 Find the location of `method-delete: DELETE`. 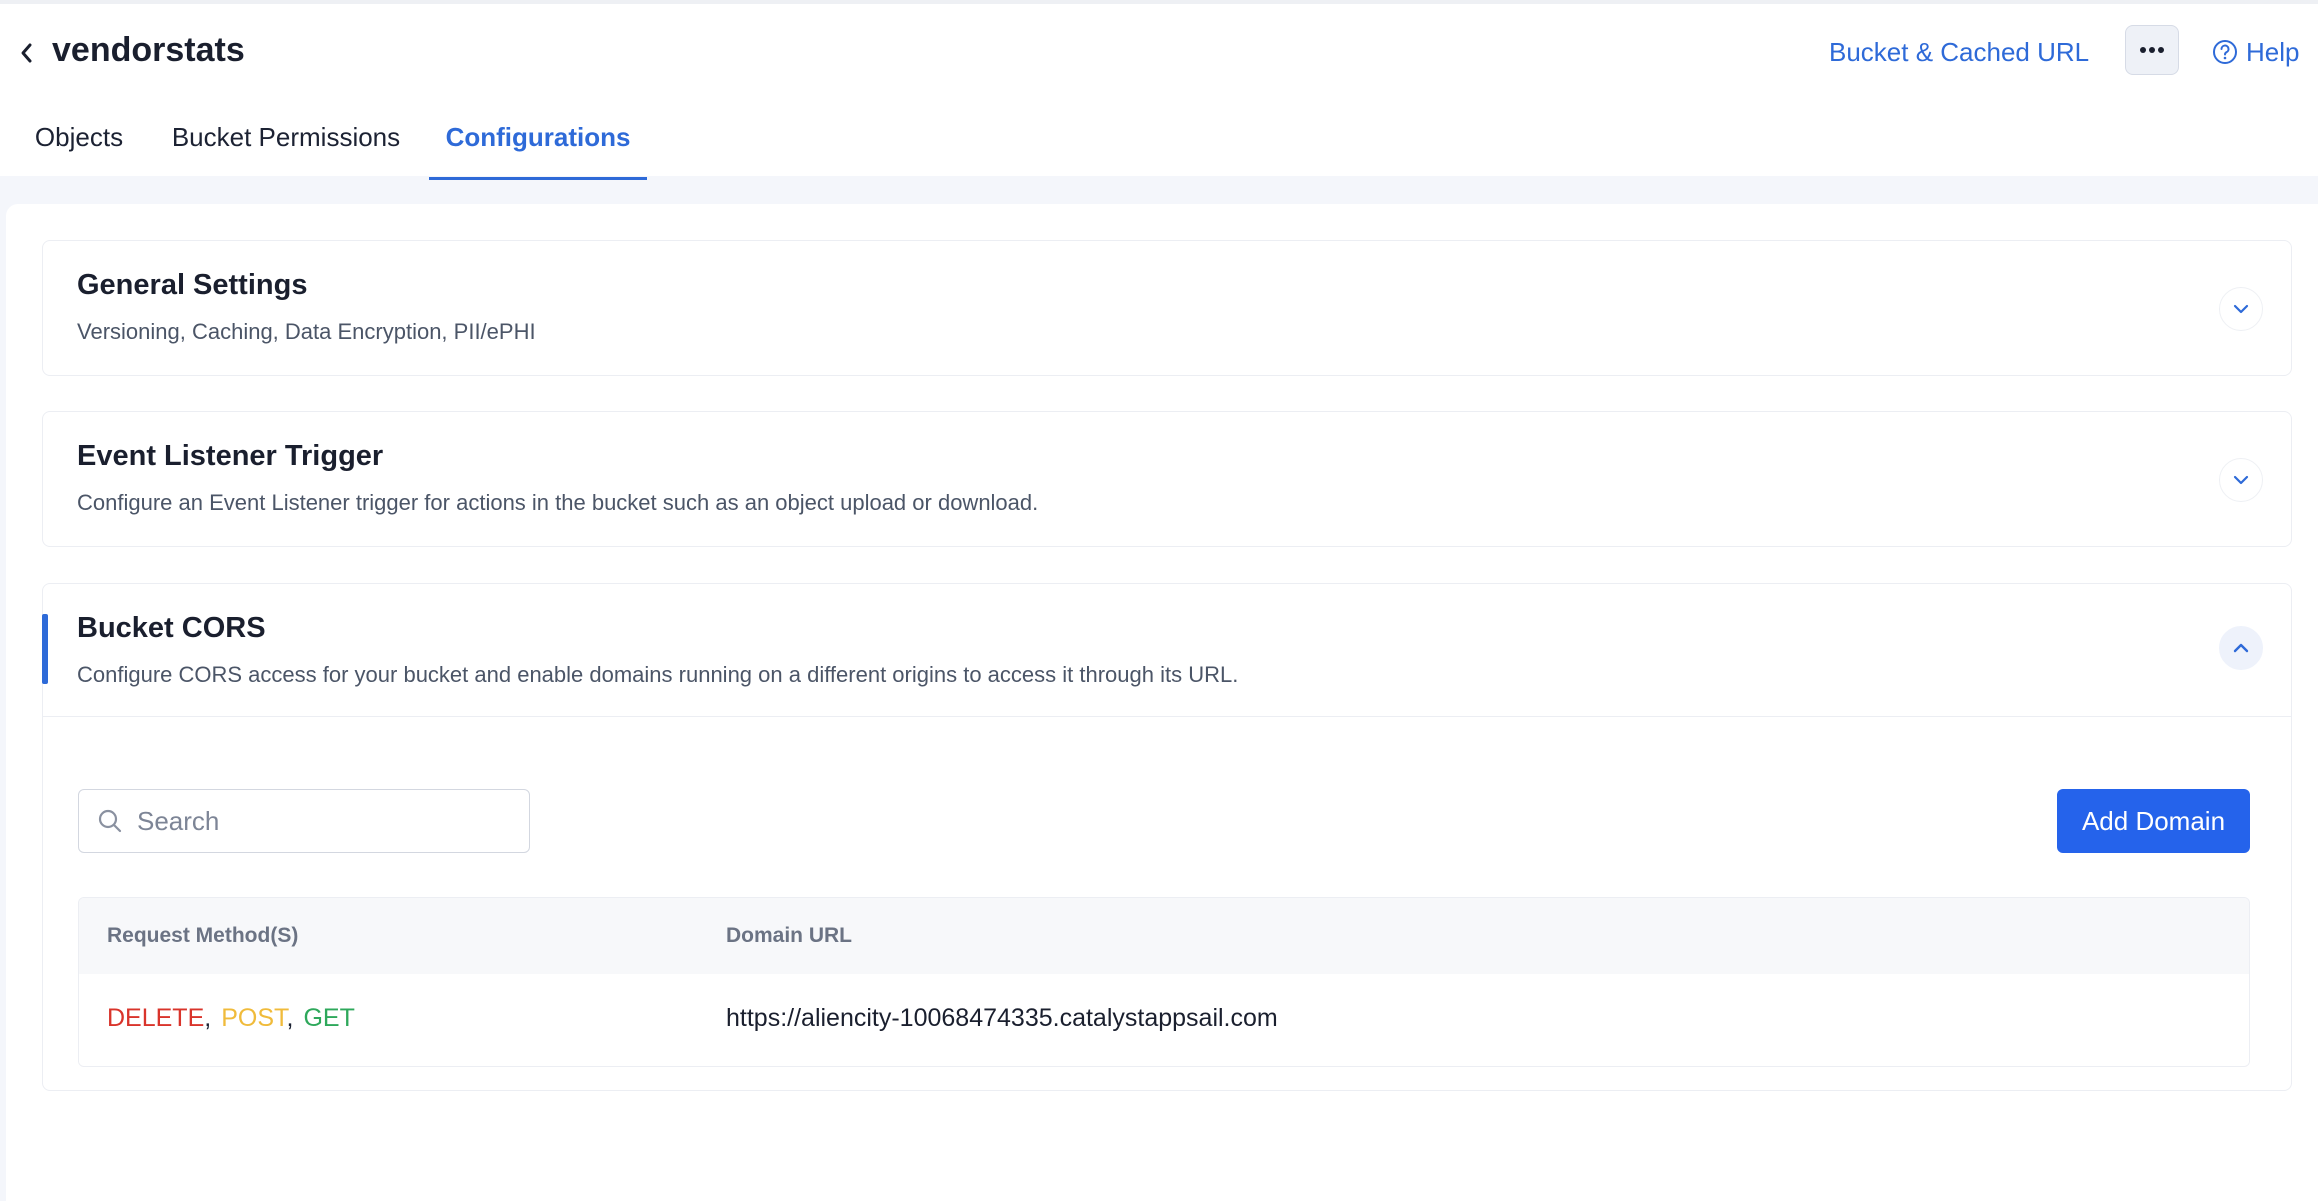

method-delete: DELETE is located at coordinates (156, 1018).